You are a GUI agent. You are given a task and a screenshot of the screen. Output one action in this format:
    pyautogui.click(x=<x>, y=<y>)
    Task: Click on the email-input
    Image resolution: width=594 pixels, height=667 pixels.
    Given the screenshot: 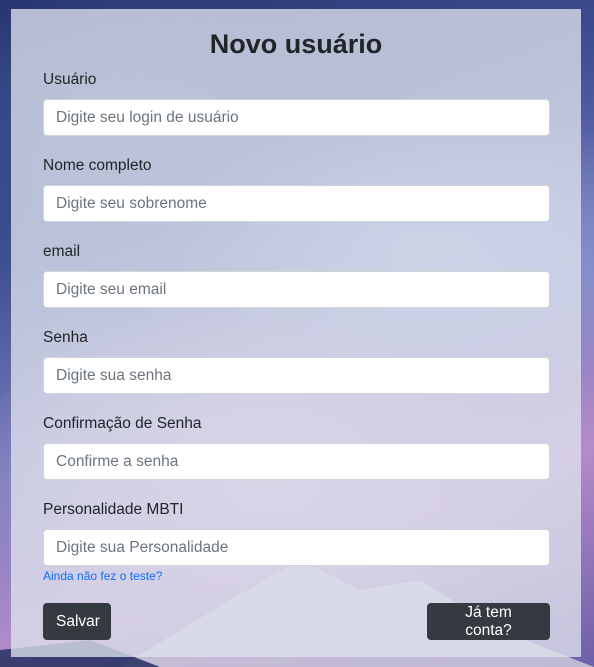 What is the action you would take?
    pyautogui.click(x=296, y=289)
    